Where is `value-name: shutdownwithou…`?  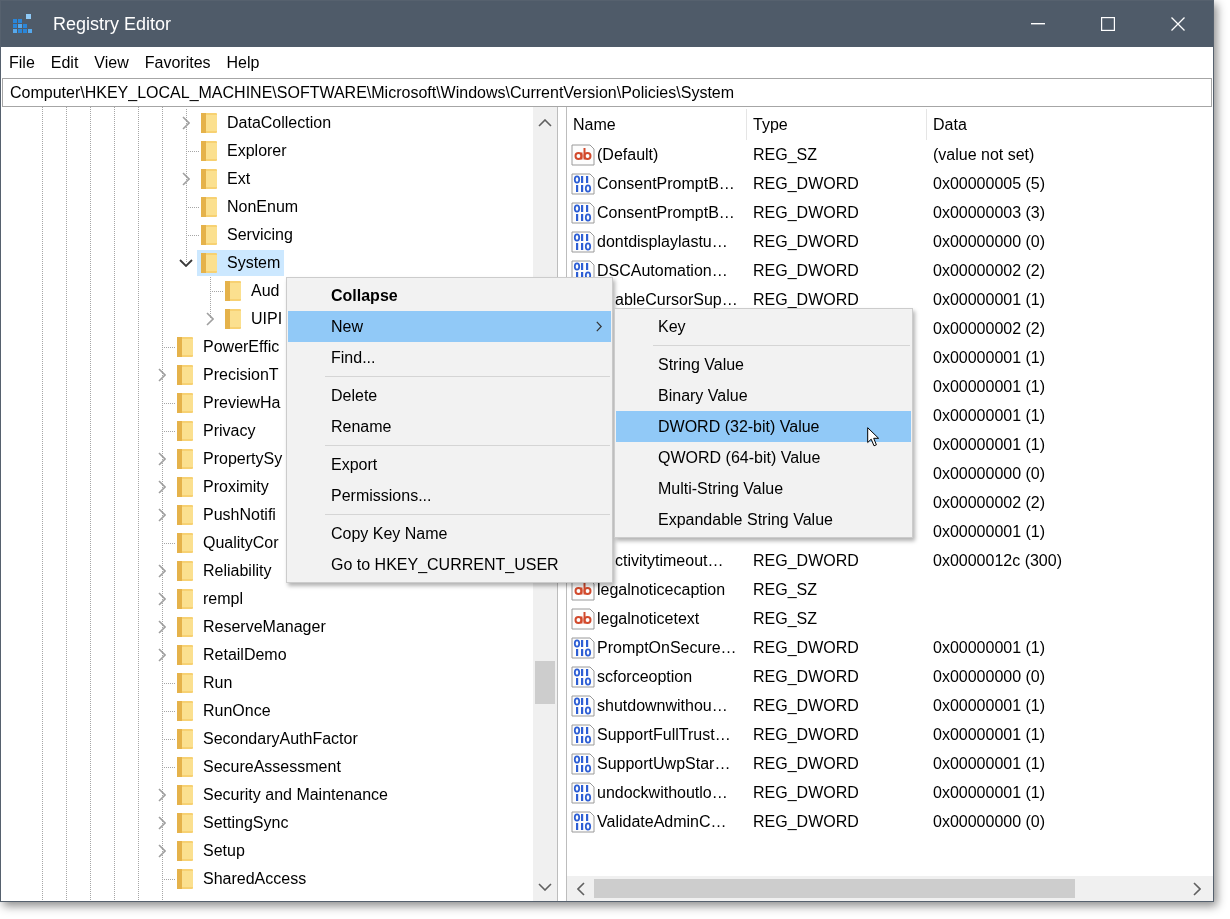
value-name: shutdownwithou… is located at coordinates (662, 705).